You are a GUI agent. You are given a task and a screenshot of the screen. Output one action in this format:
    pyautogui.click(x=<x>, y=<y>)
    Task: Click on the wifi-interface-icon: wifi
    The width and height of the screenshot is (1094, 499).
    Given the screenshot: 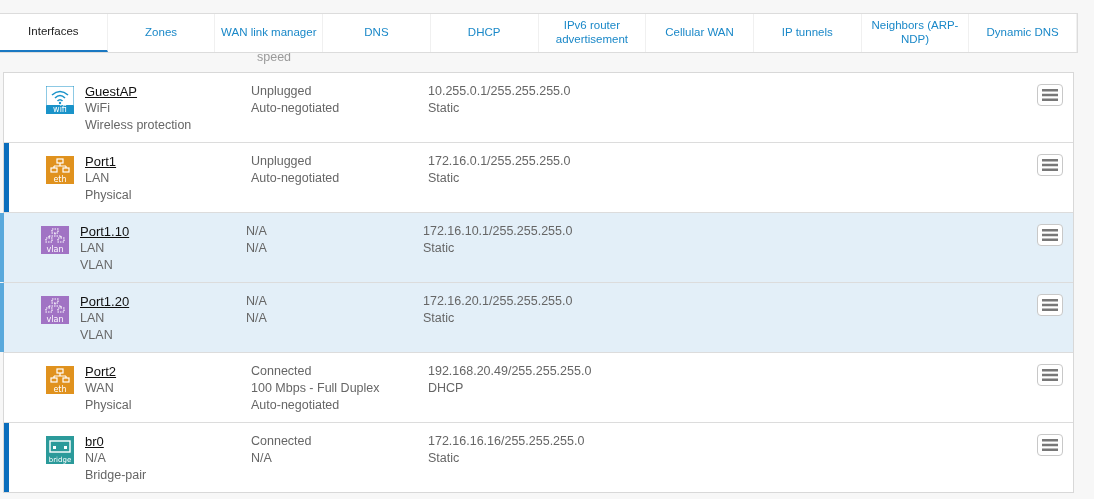 What is the action you would take?
    pyautogui.click(x=60, y=100)
    